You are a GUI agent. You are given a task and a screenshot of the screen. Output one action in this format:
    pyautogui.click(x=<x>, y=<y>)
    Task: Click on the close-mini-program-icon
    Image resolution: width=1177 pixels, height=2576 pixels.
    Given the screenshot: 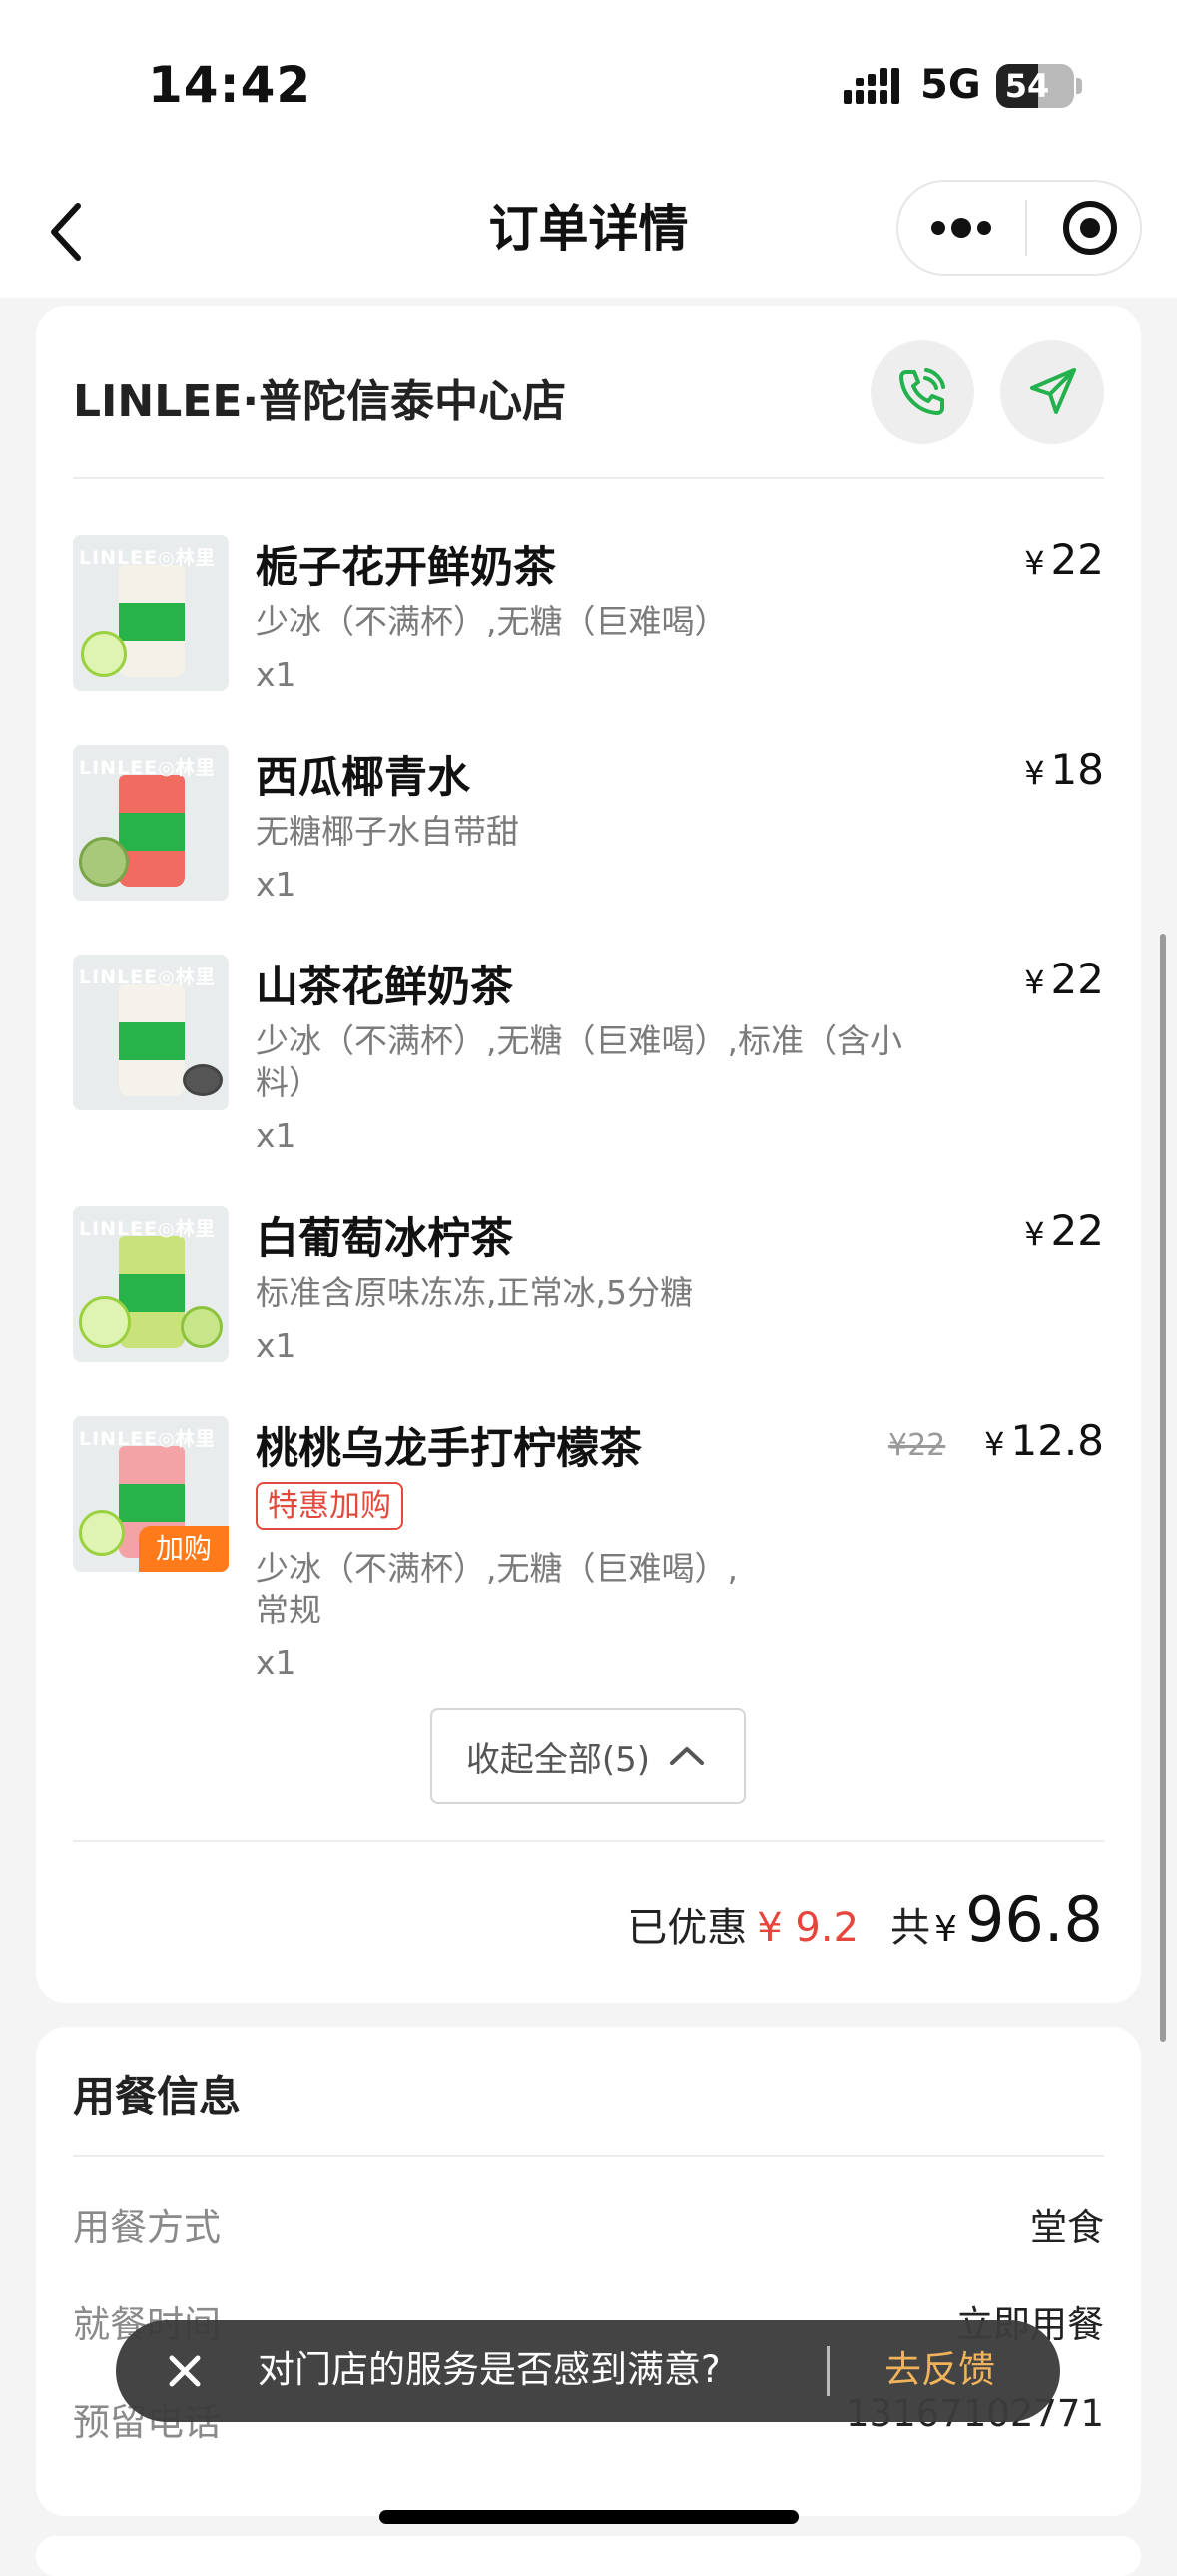 What is the action you would take?
    pyautogui.click(x=1090, y=228)
    